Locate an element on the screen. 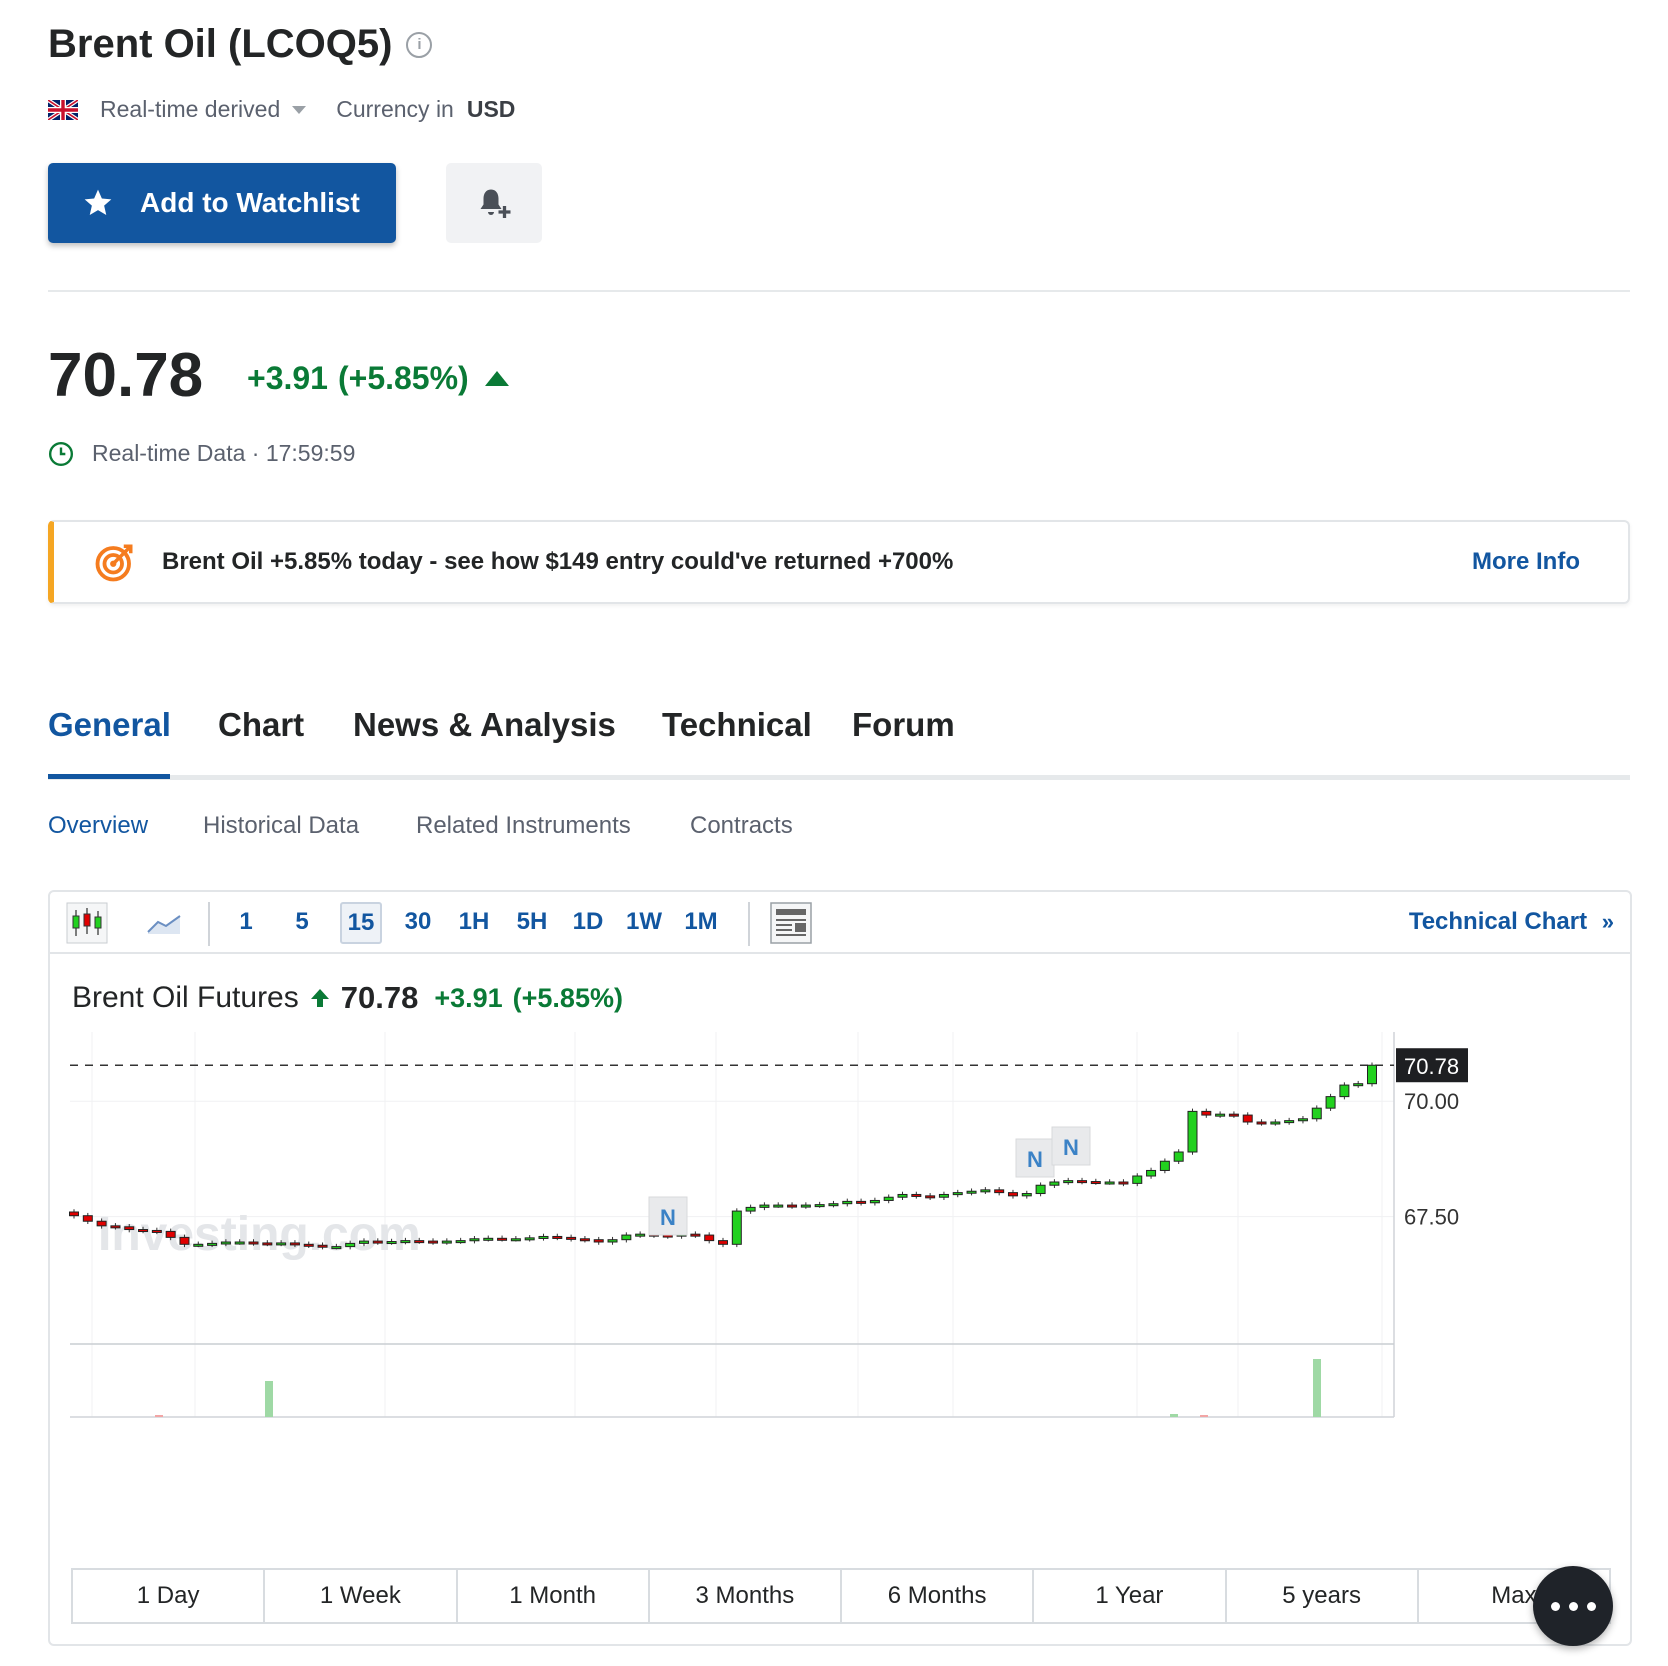  tab-general: General is located at coordinates (109, 725).